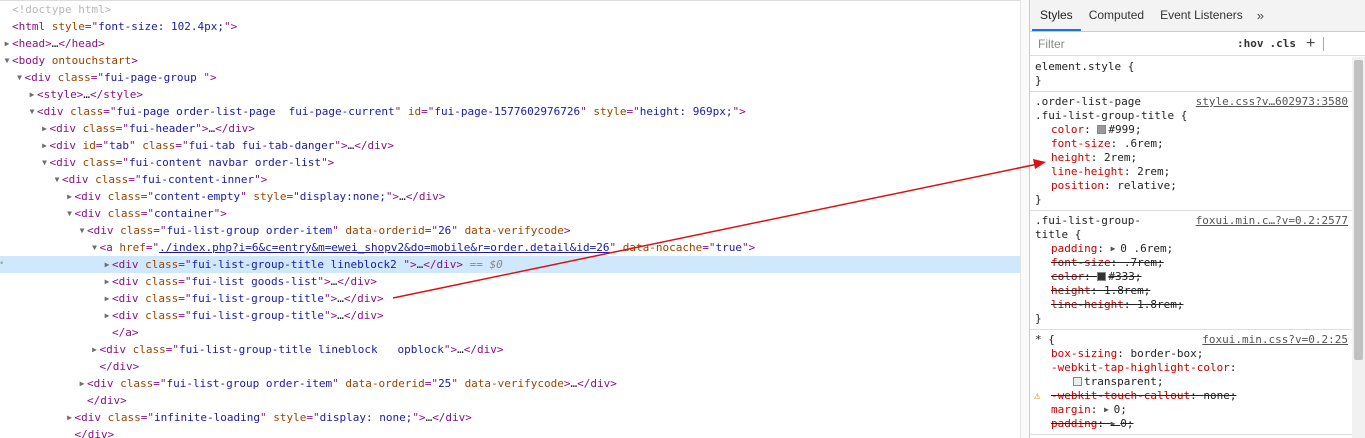 The height and width of the screenshot is (438, 1365). Describe the element at coordinates (1074, 248) in the screenshot. I see `css-property-name: padding` at that location.